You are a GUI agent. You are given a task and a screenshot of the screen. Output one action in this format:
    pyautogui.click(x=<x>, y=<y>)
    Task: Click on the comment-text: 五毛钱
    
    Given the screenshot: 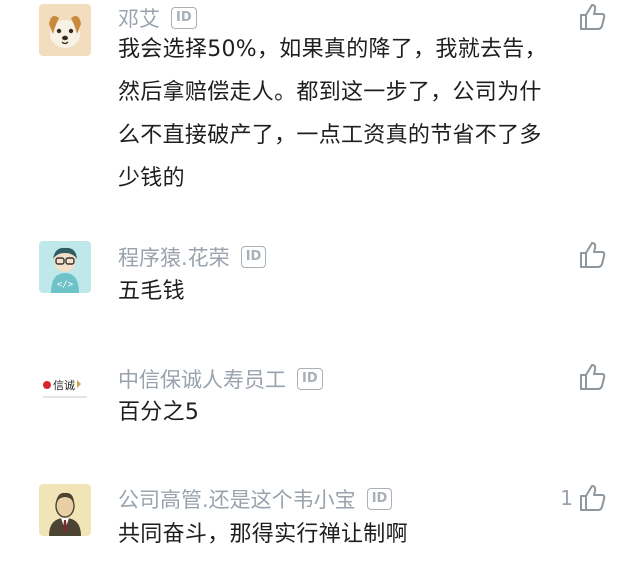 What is the action you would take?
    pyautogui.click(x=151, y=291)
    